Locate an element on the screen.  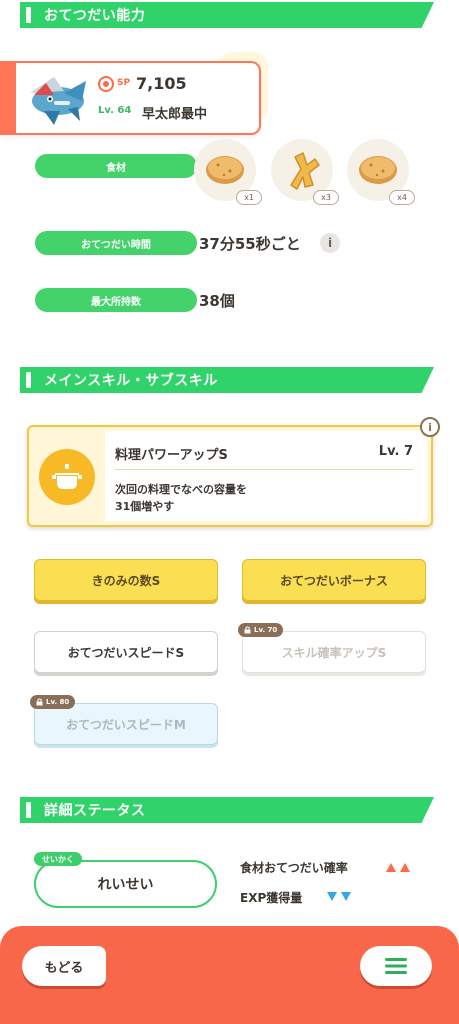
nature-tag-label: せいかく is located at coordinates (58, 859).